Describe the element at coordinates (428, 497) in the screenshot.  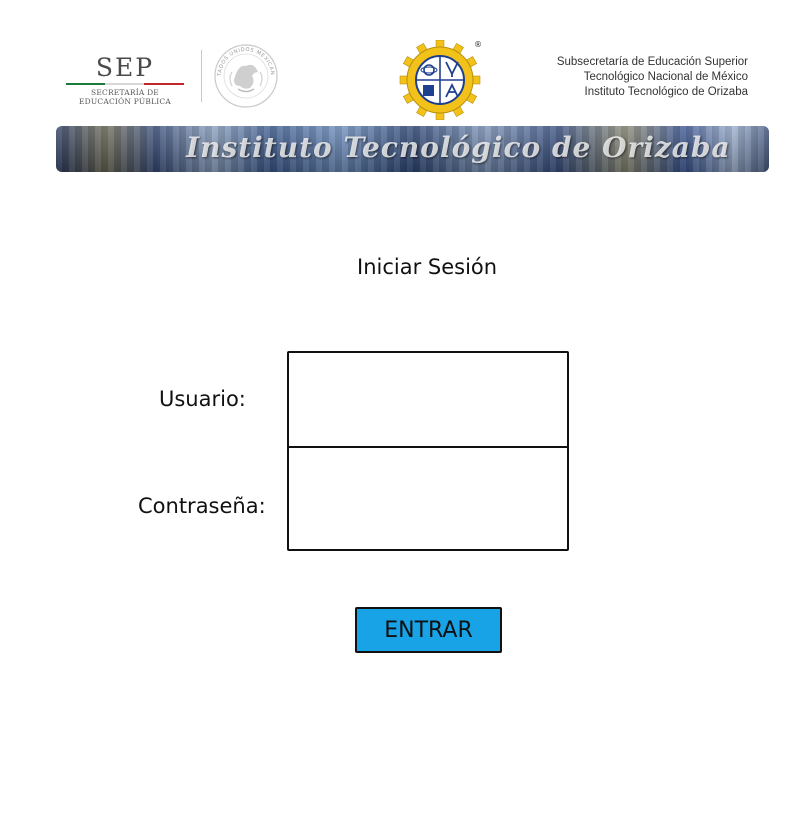
I see `password-input` at that location.